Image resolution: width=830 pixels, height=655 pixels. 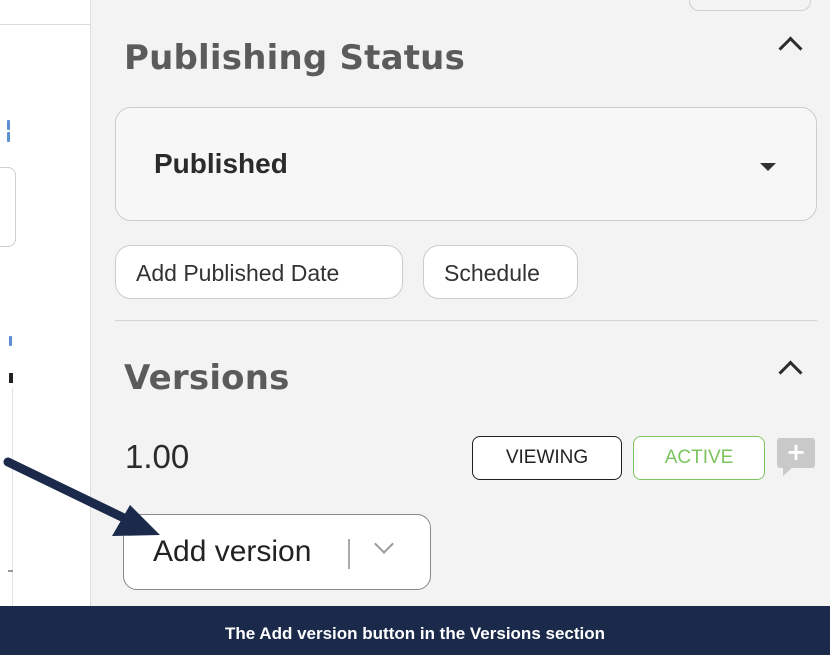 What do you see at coordinates (768, 167) in the screenshot?
I see `caret-down-icon` at bounding box center [768, 167].